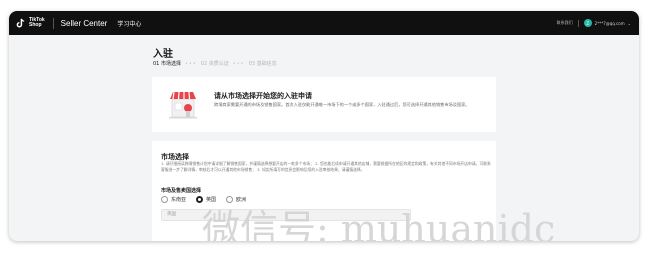 Image resolution: width=657 pixels, height=254 pixels. I want to click on tiktok-shop-logo: TikTok Shop, so click(30, 23).